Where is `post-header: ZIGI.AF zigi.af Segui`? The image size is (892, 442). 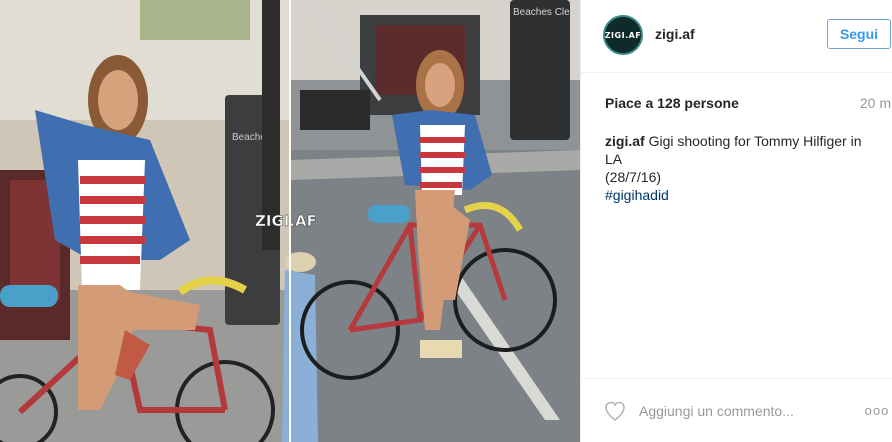 post-header: ZIGI.AF zigi.af Segui is located at coordinates (736, 36).